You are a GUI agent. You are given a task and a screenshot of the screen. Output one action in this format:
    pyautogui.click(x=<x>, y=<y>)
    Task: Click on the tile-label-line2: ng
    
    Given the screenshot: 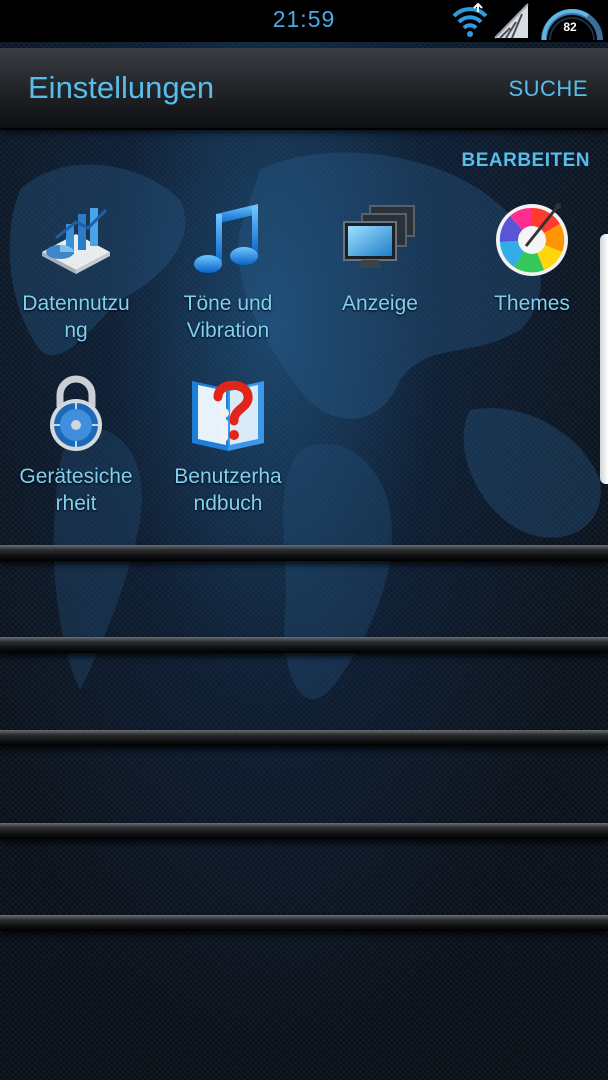 What is the action you would take?
    pyautogui.click(x=76, y=330)
    